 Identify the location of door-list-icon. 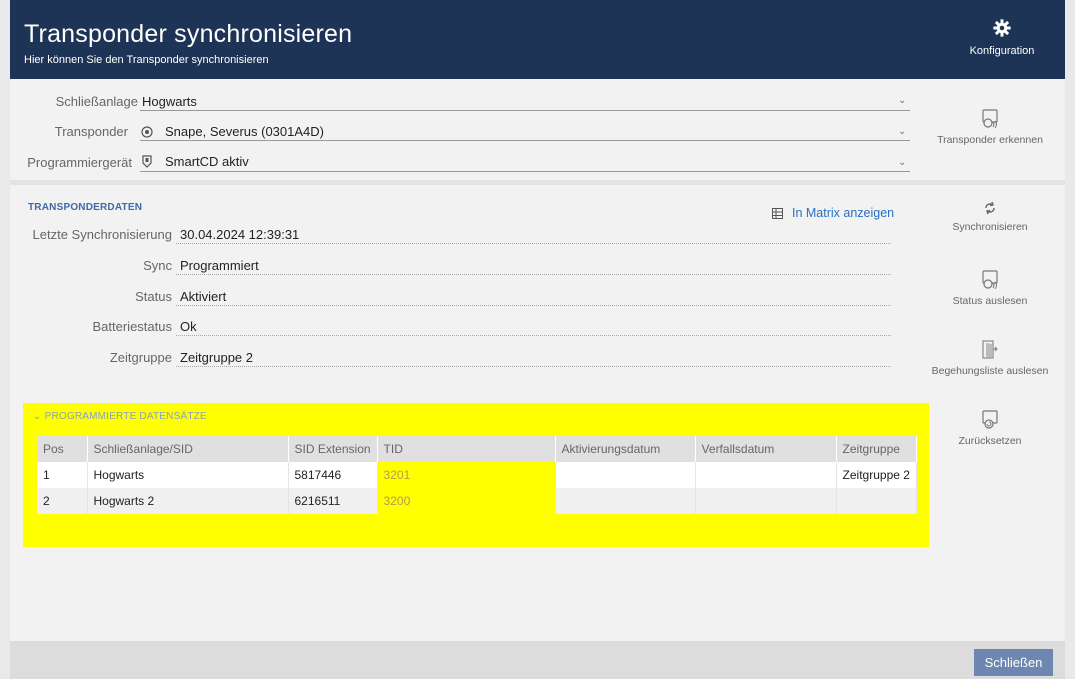
(990, 350).